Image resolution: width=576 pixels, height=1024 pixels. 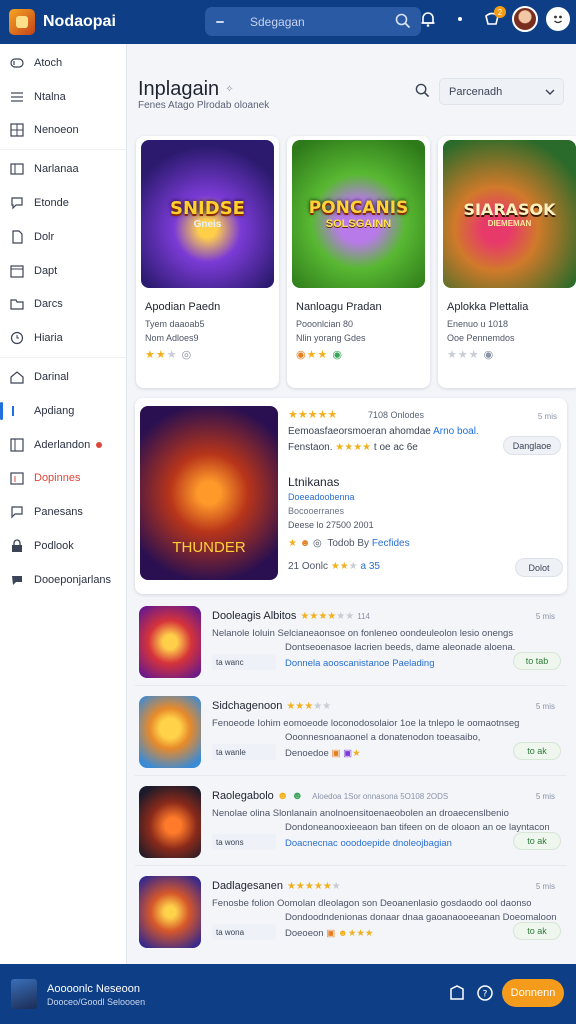 What do you see at coordinates (172, 338) in the screenshot?
I see `game-meta: Nom Adloes9` at bounding box center [172, 338].